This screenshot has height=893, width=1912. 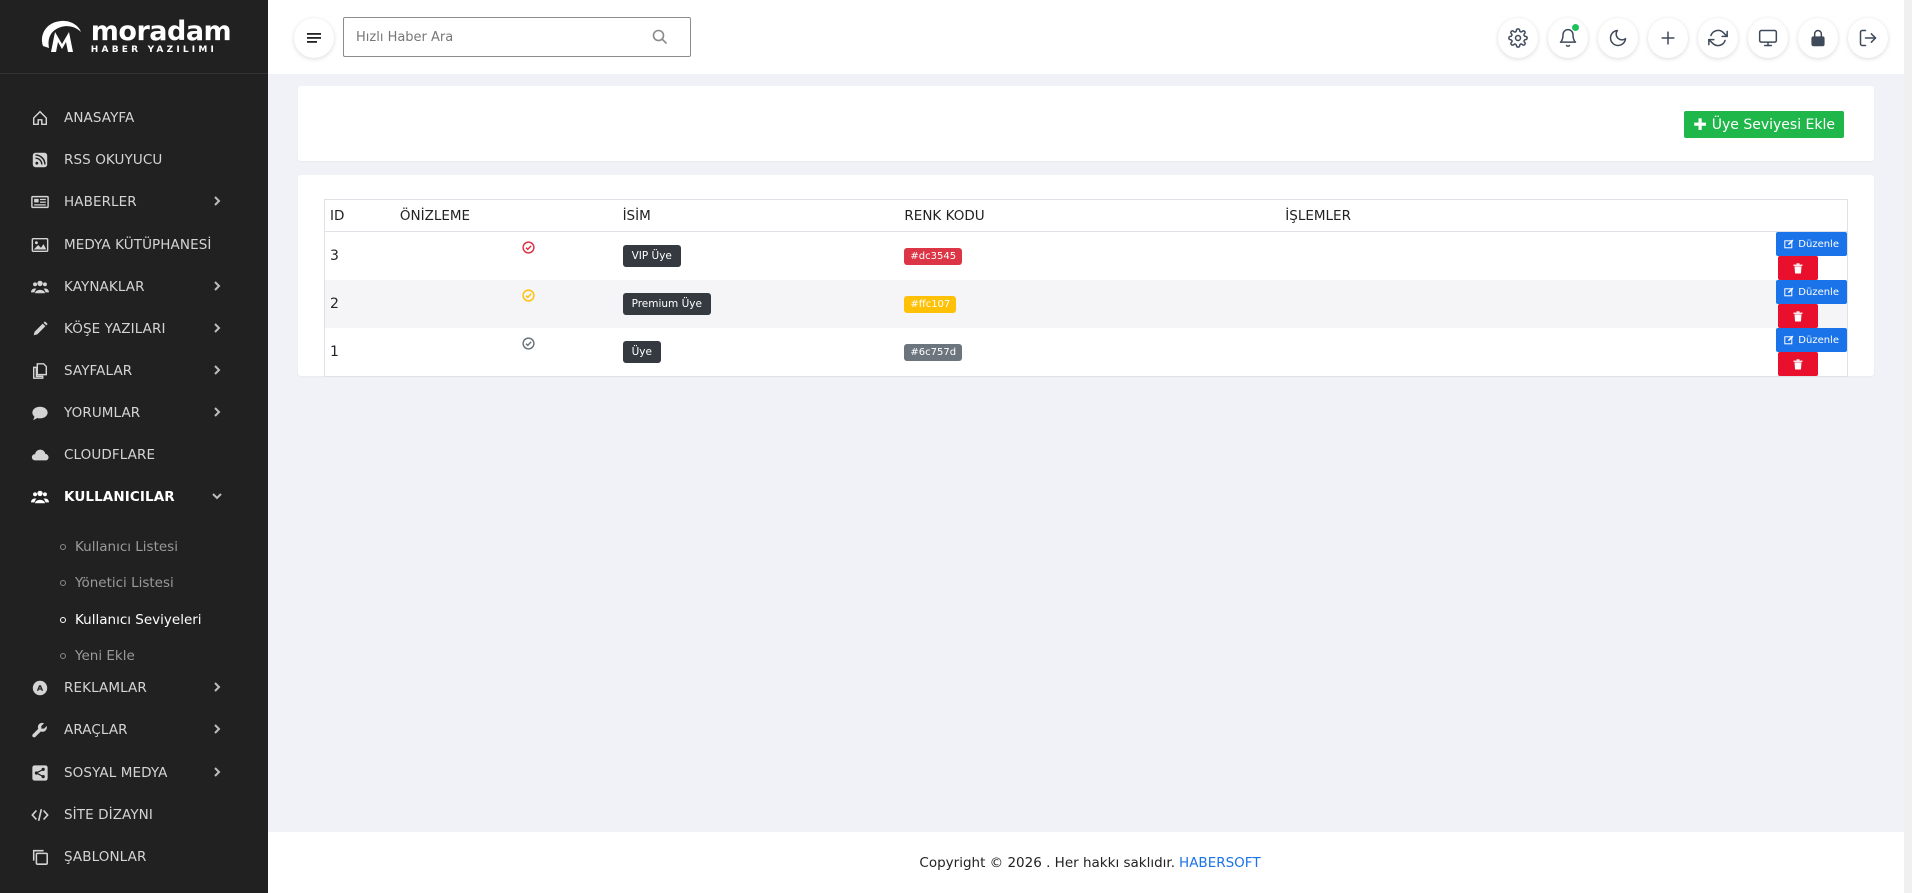 What do you see at coordinates (334, 352) in the screenshot?
I see `cell-id: 1` at bounding box center [334, 352].